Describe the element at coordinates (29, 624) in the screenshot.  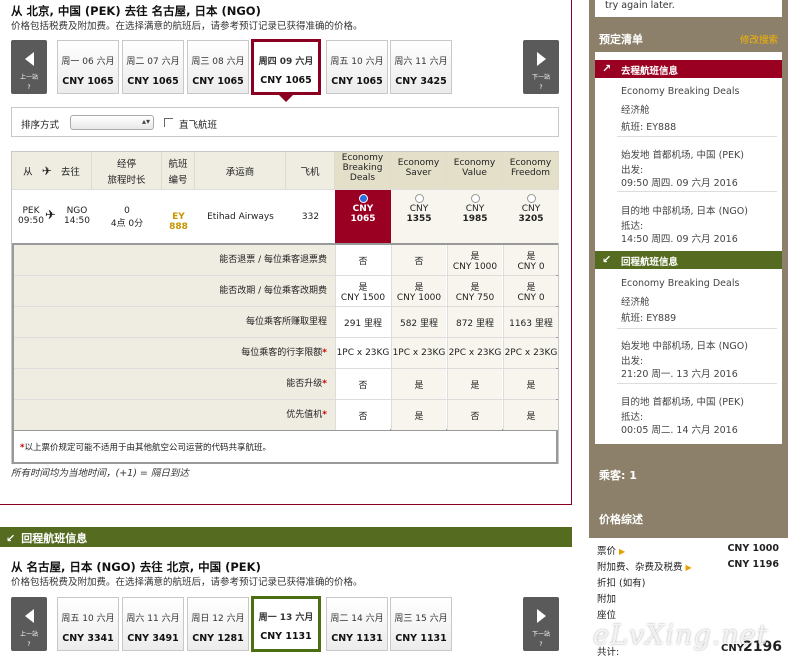
I see `return-prev-date-button: 上一站 ?` at that location.